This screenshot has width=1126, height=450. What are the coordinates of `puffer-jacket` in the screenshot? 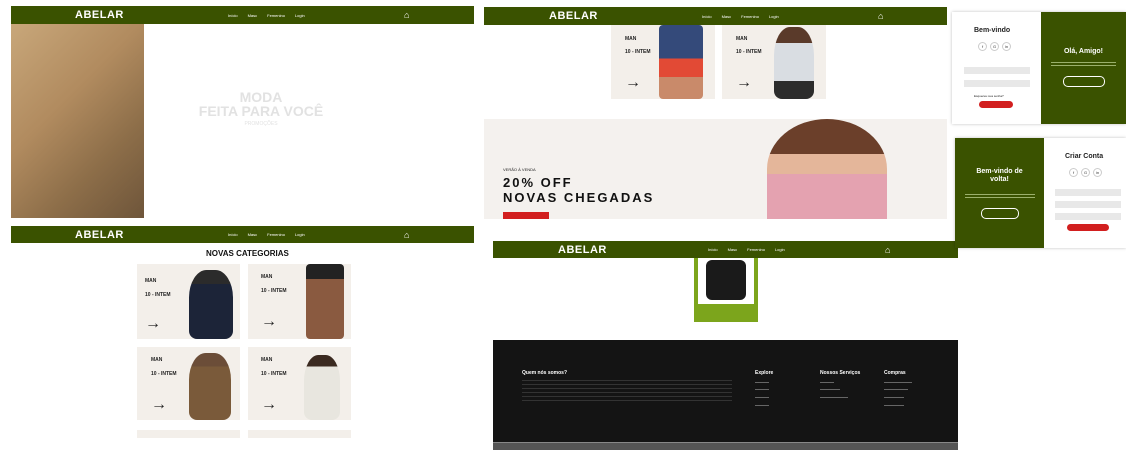 It's located at (726, 280).